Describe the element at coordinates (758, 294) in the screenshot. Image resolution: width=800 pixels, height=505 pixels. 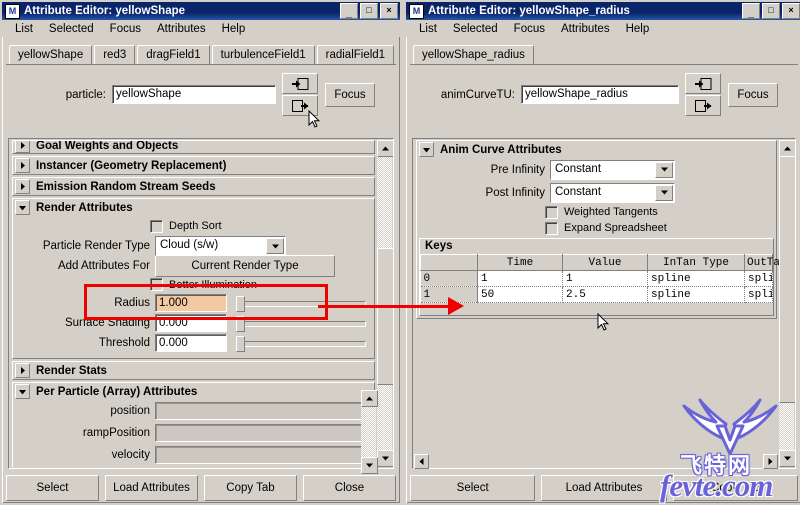
I see `keys-row1-outtan: spline` at that location.